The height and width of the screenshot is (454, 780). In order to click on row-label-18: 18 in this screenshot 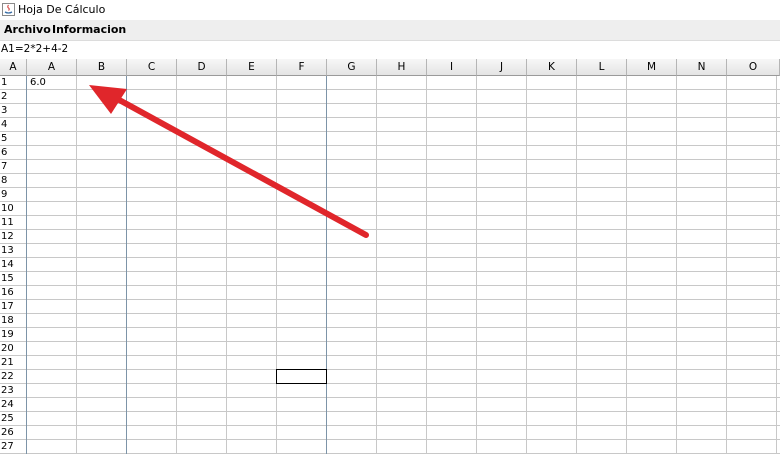, I will do `click(7, 320)`.